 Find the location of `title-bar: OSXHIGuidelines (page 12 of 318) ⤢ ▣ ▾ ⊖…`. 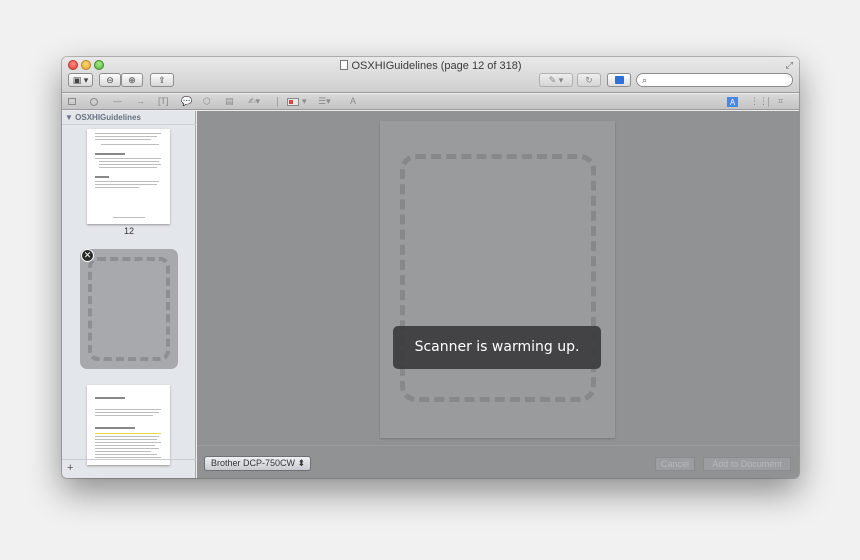

title-bar: OSXHIGuidelines (page 12 of 318) ⤢ ▣ ▾ ⊖… is located at coordinates (430, 75).